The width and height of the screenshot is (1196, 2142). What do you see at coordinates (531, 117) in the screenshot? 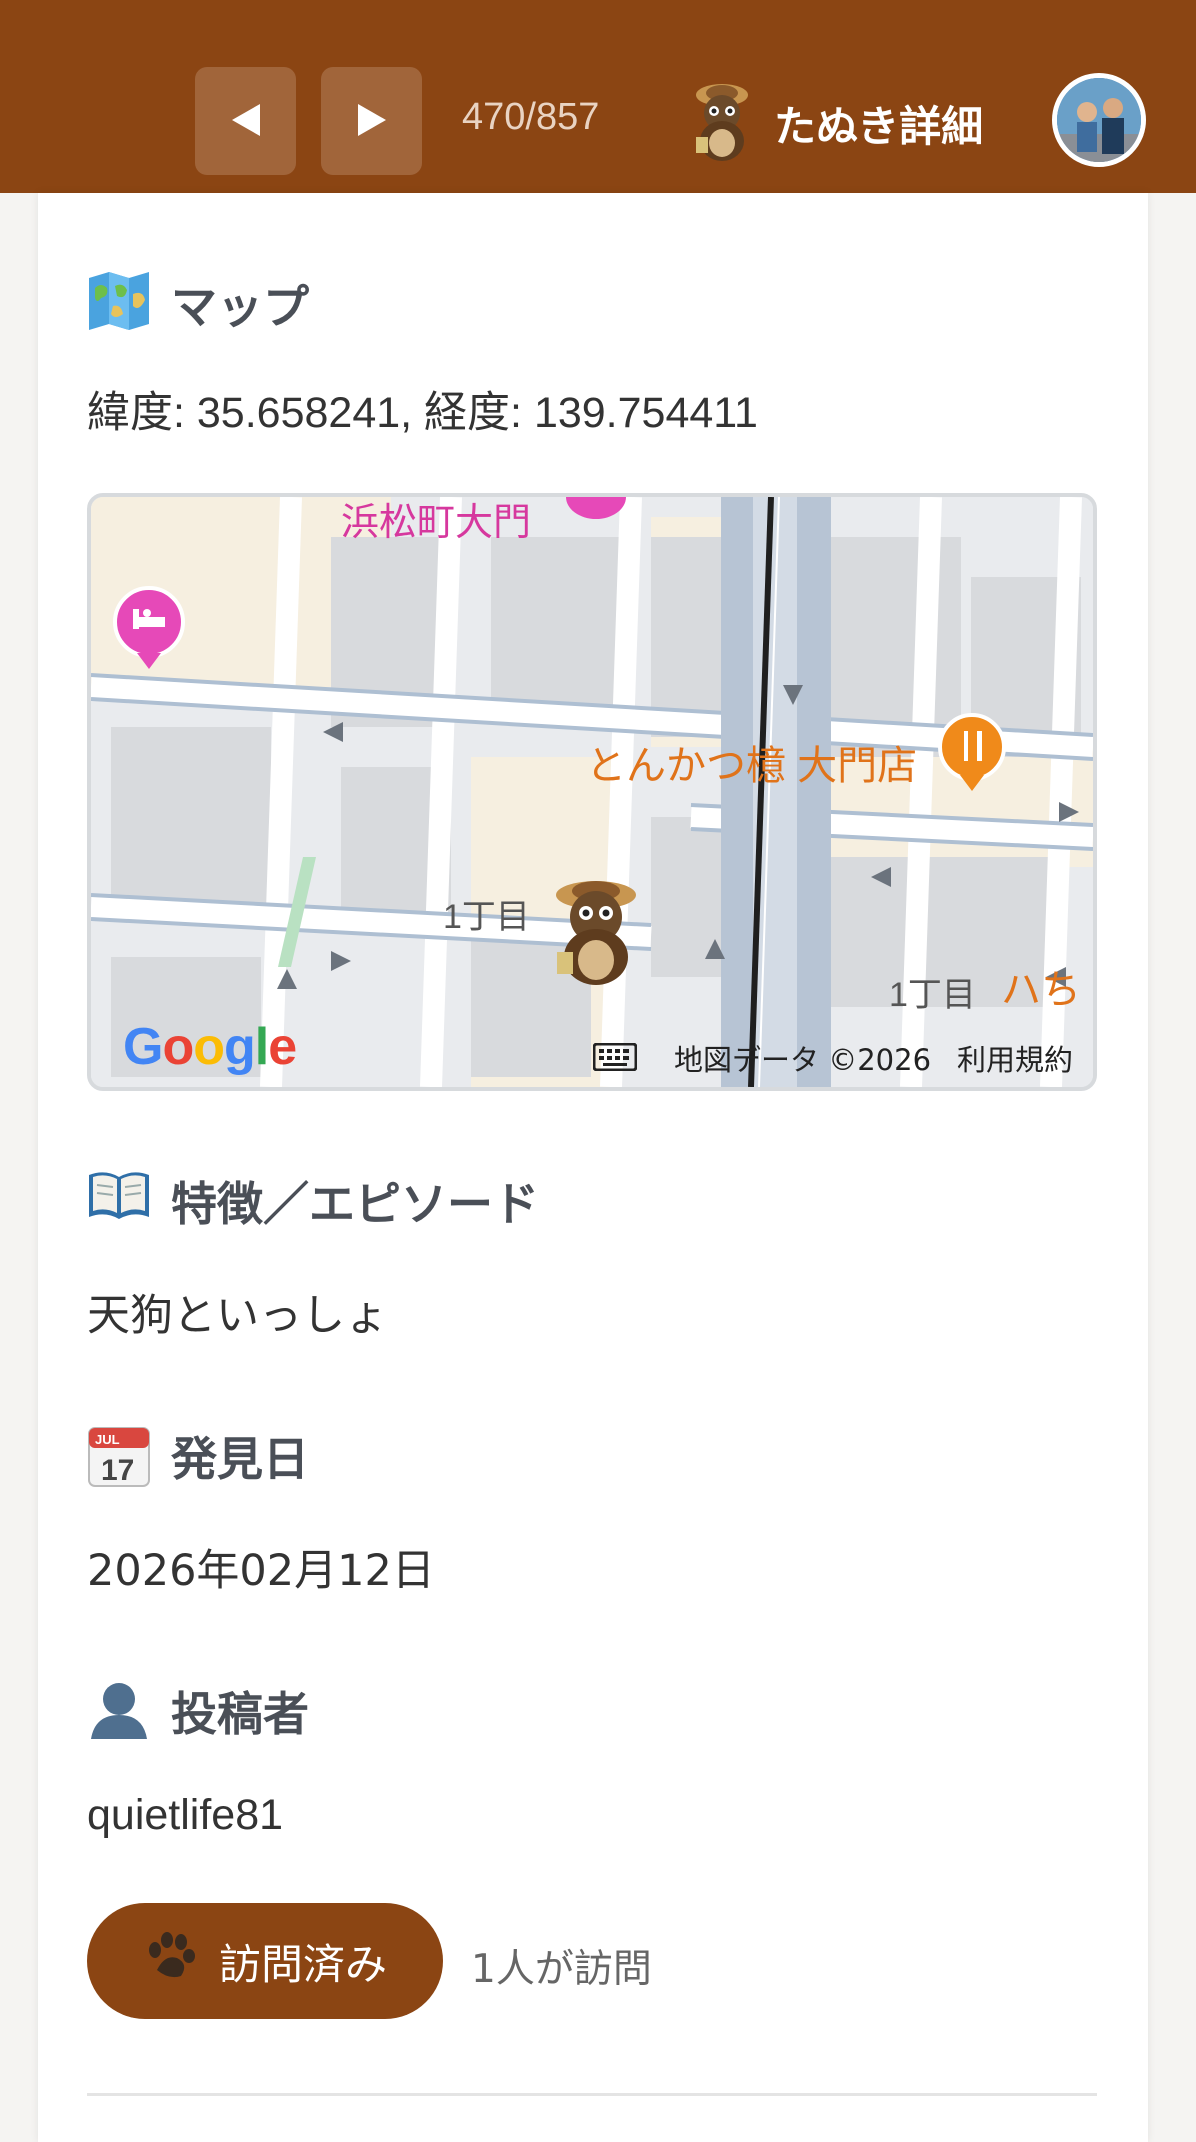
I see `item-counter: 470/857` at bounding box center [531, 117].